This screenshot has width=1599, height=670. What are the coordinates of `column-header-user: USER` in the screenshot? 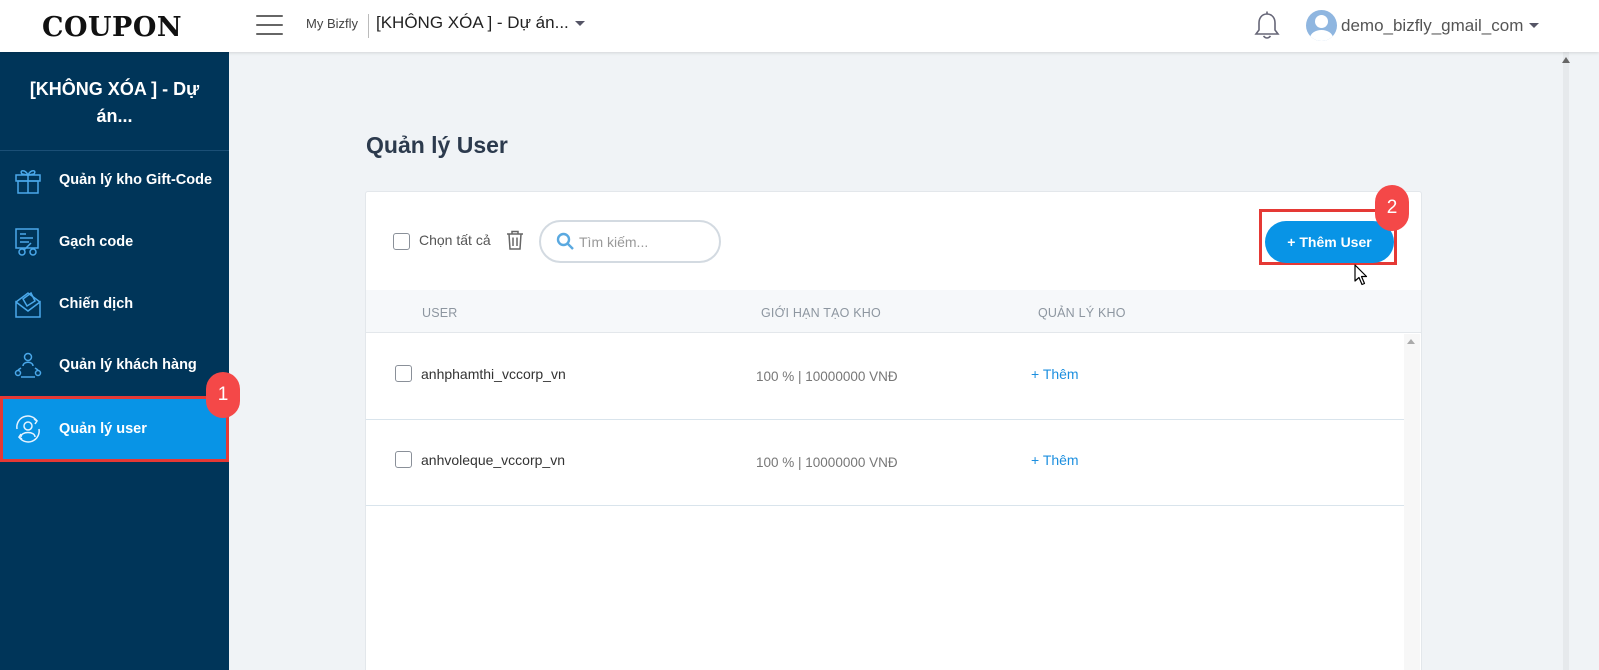 It's located at (440, 313).